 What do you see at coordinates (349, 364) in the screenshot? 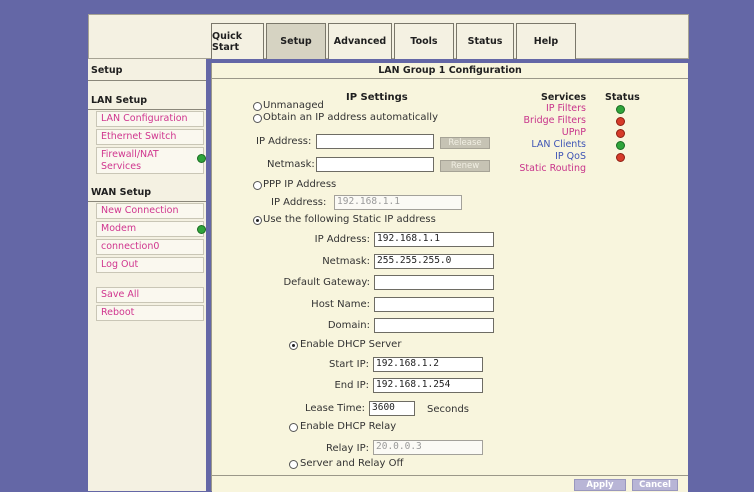
I see `start-ip-label: Start IP:` at bounding box center [349, 364].